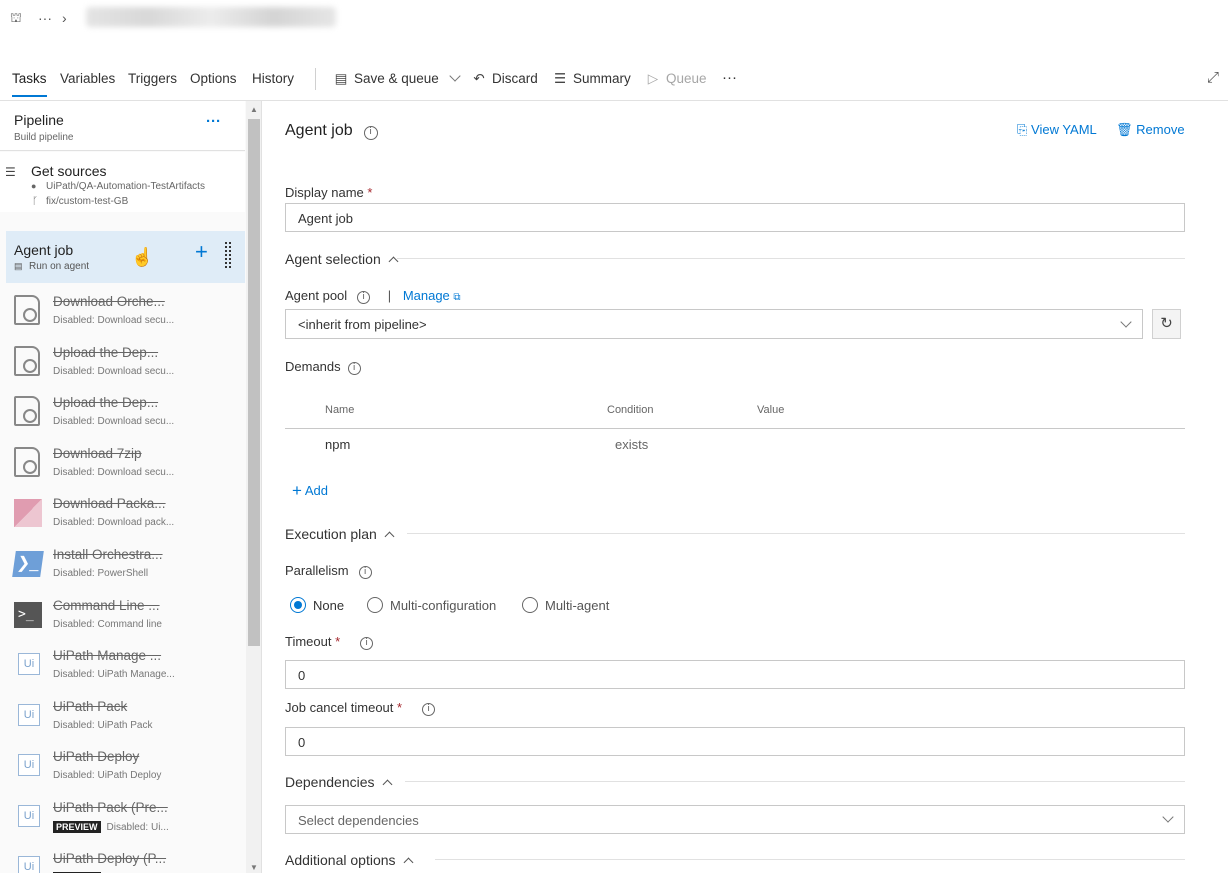  What do you see at coordinates (254, 382) in the screenshot?
I see `scrollbar-thumb` at bounding box center [254, 382].